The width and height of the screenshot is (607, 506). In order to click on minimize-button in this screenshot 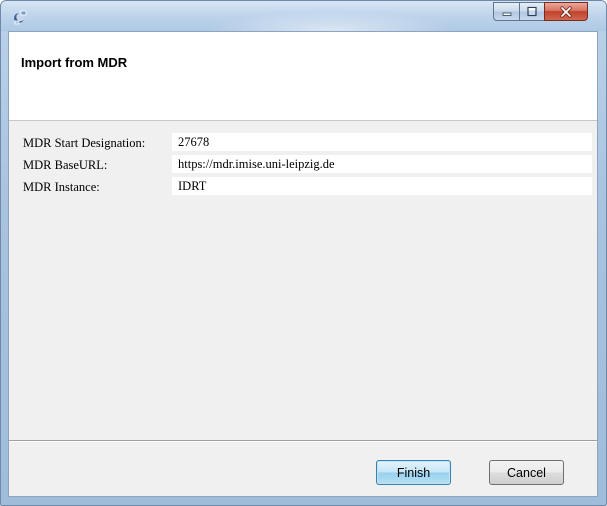, I will do `click(506, 11)`.